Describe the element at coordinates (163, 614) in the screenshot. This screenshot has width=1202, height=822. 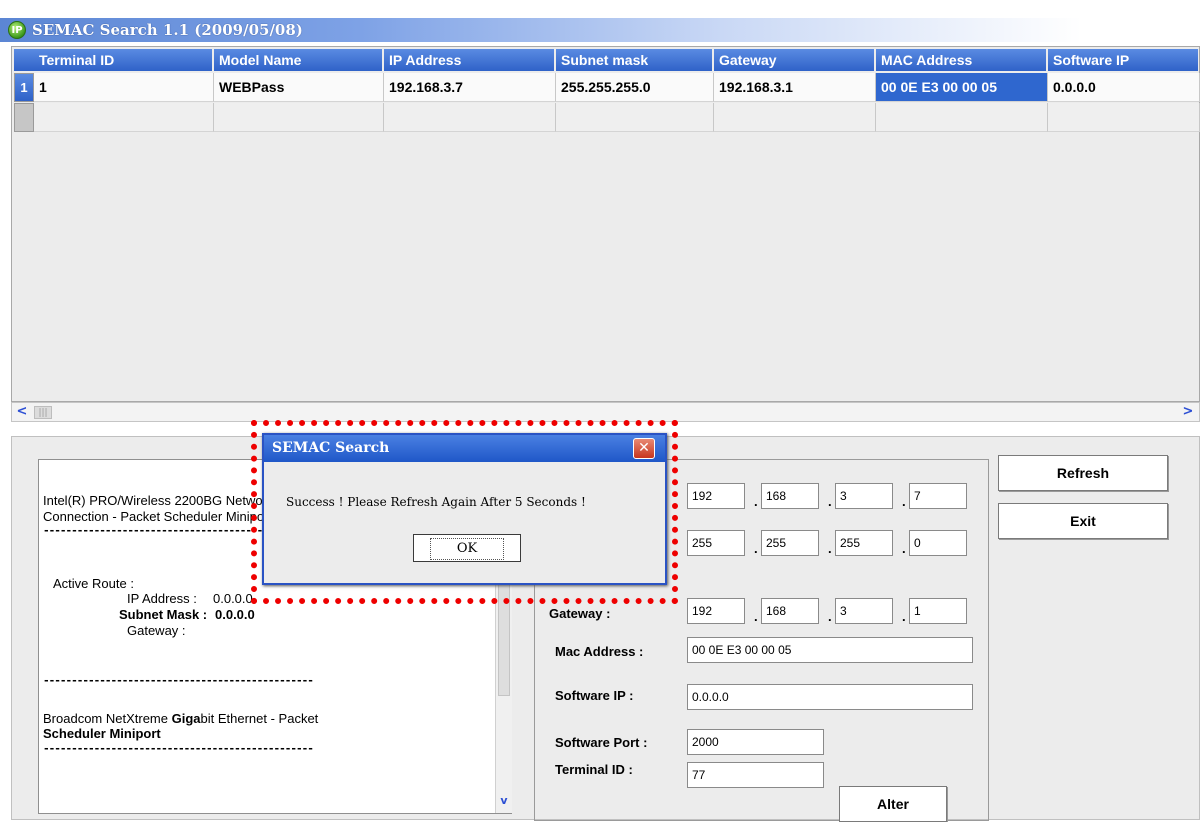
I see `route-mask-label: Subnet Mask :` at that location.